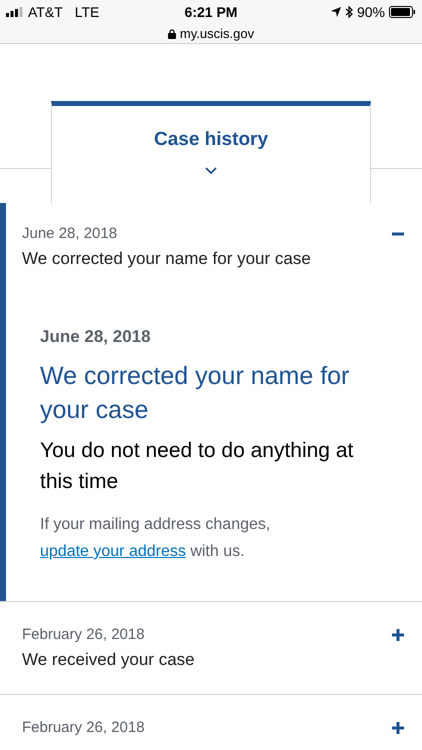 The height and width of the screenshot is (750, 422). I want to click on url-label: my.uscis.gov, so click(217, 34).